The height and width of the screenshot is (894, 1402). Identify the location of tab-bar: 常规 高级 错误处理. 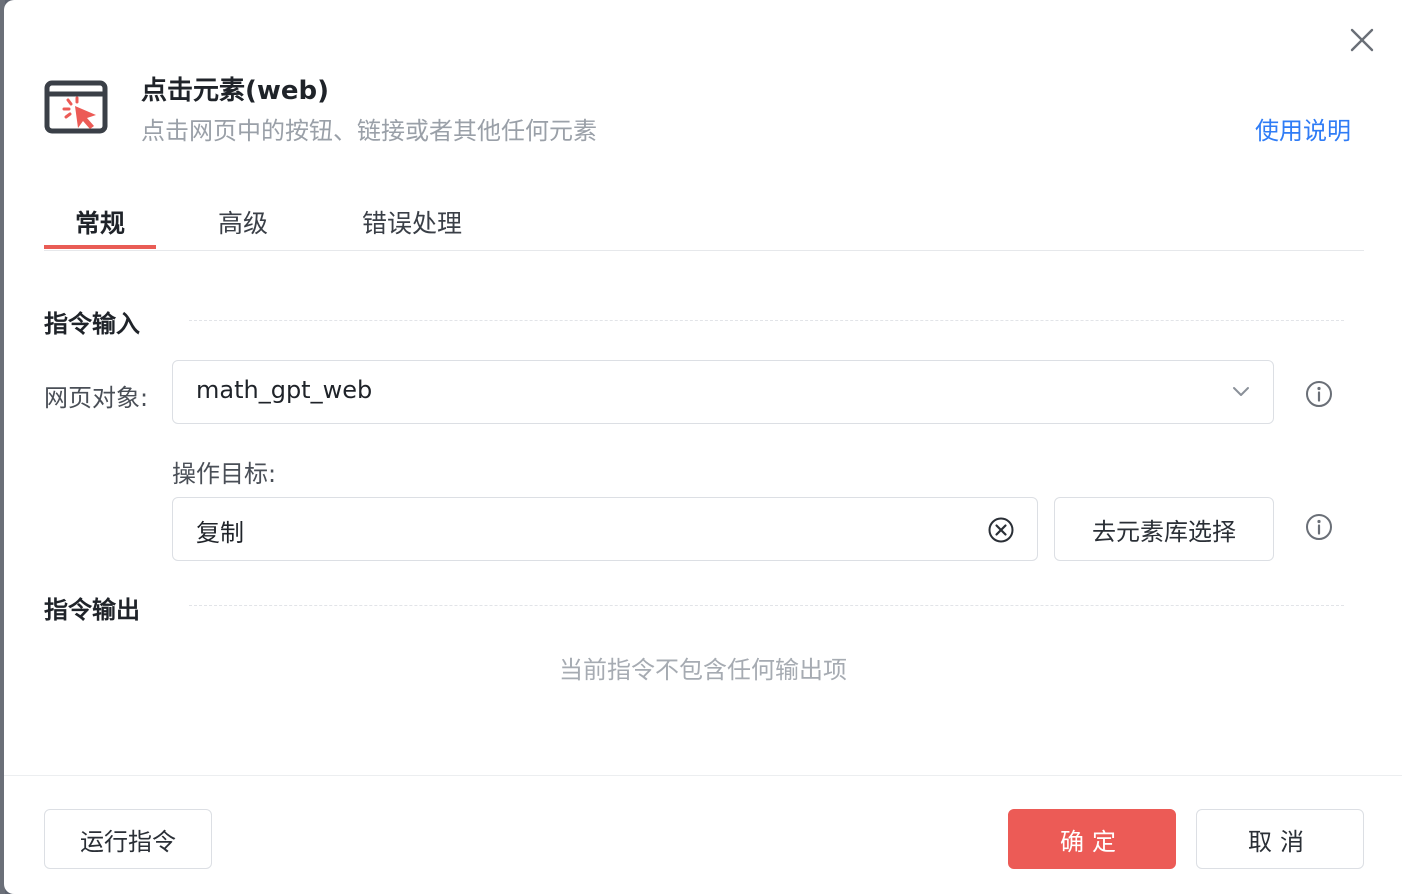
(704, 220).